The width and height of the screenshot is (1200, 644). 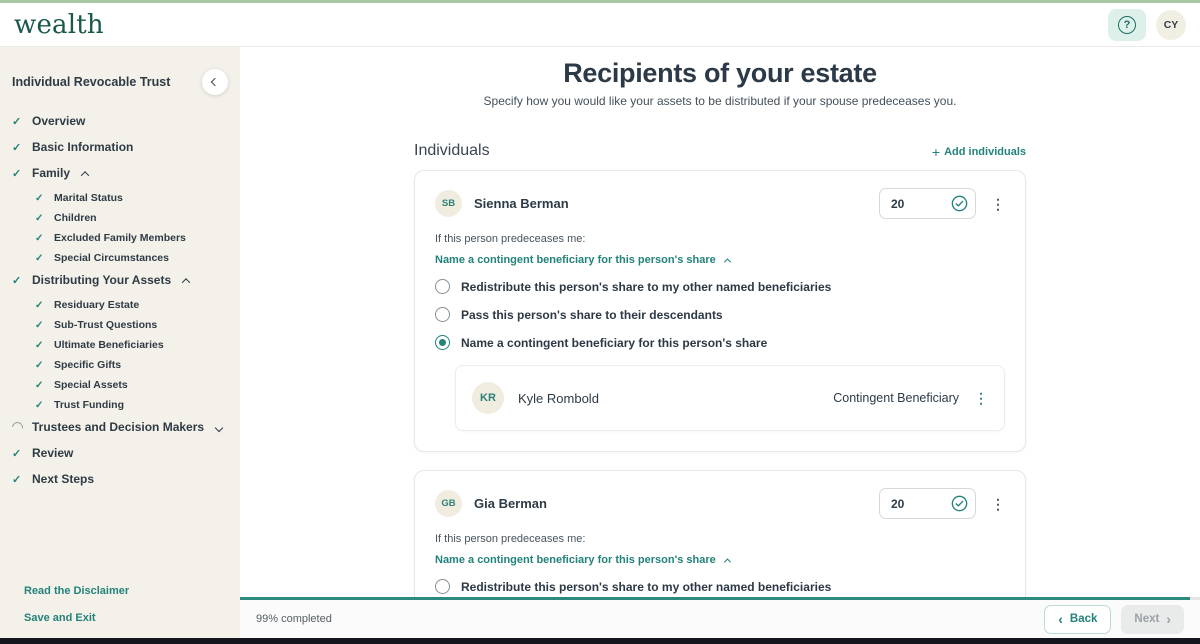 I want to click on next-button: Next ›, so click(x=1152, y=619).